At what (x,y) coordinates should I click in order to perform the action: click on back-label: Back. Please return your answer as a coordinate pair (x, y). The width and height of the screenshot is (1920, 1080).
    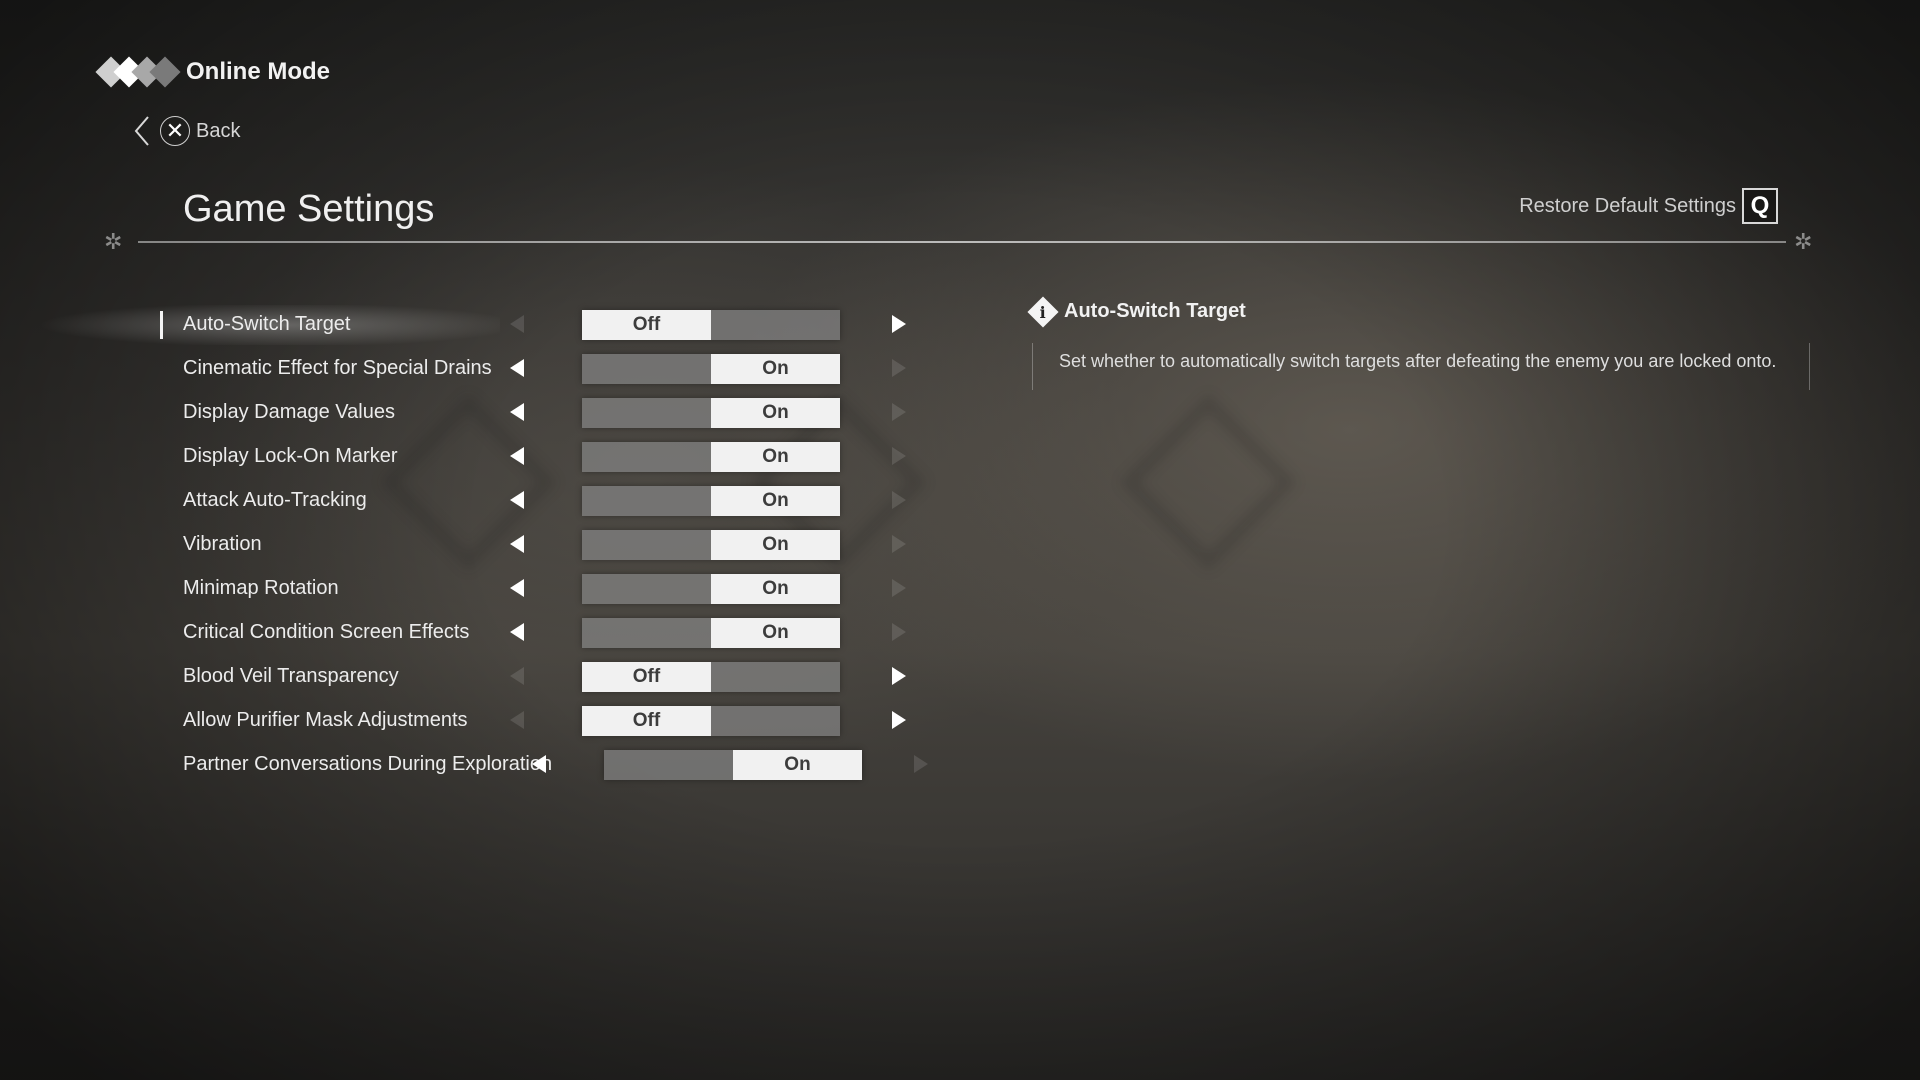
    Looking at the image, I should click on (218, 130).